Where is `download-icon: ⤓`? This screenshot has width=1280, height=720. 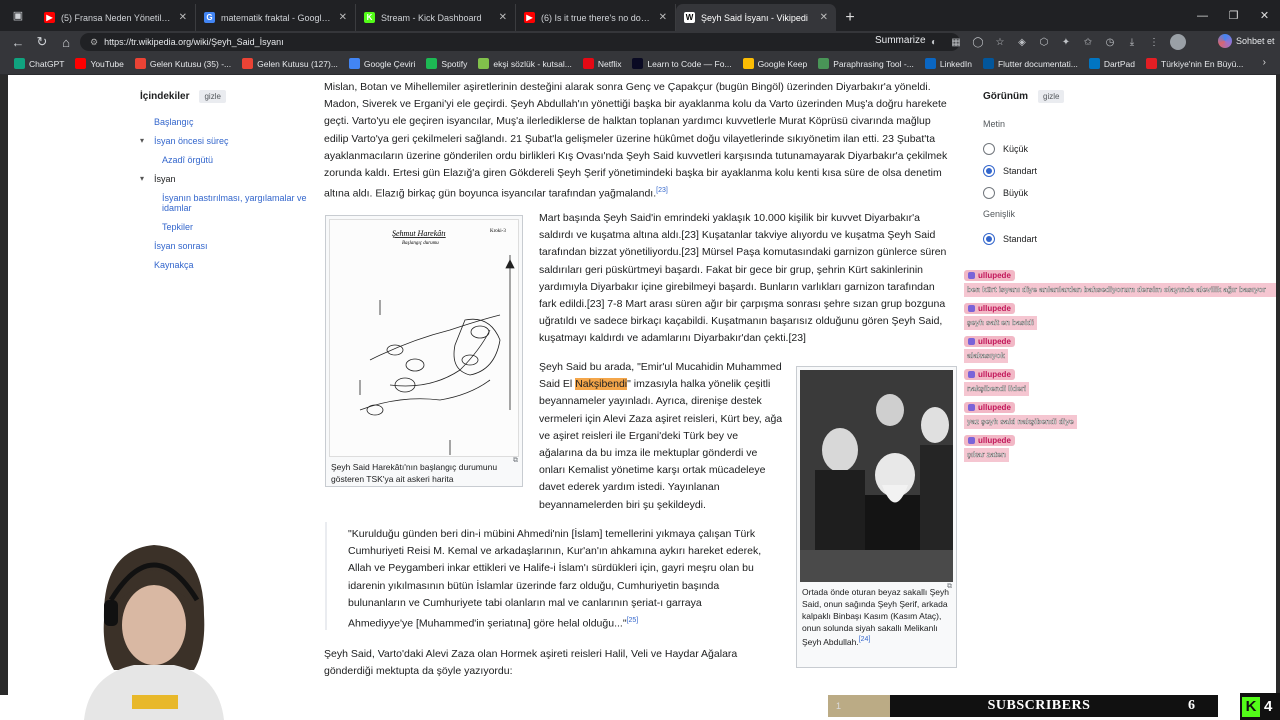
download-icon: ⤓ is located at coordinates (1132, 42).